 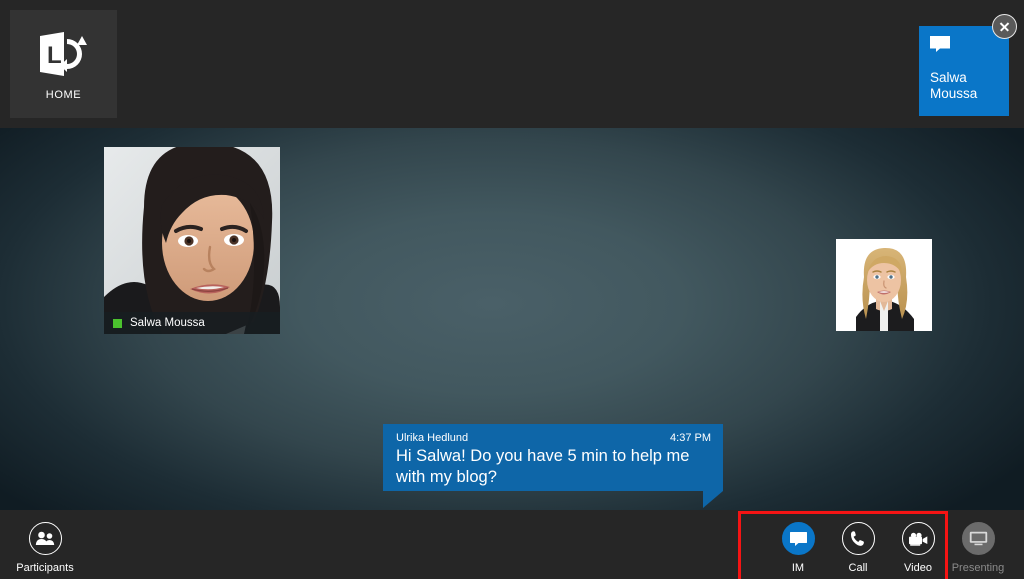 I want to click on phone-icon, so click(x=858, y=538).